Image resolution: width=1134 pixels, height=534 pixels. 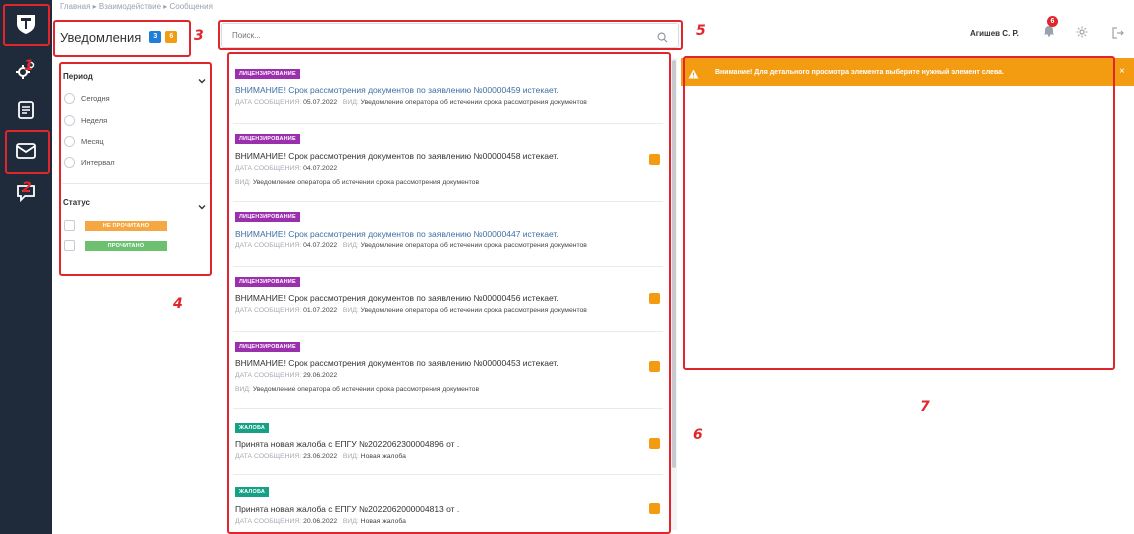 What do you see at coordinates (320, 375) in the screenshot?
I see `item-date: 29.06.2022` at bounding box center [320, 375].